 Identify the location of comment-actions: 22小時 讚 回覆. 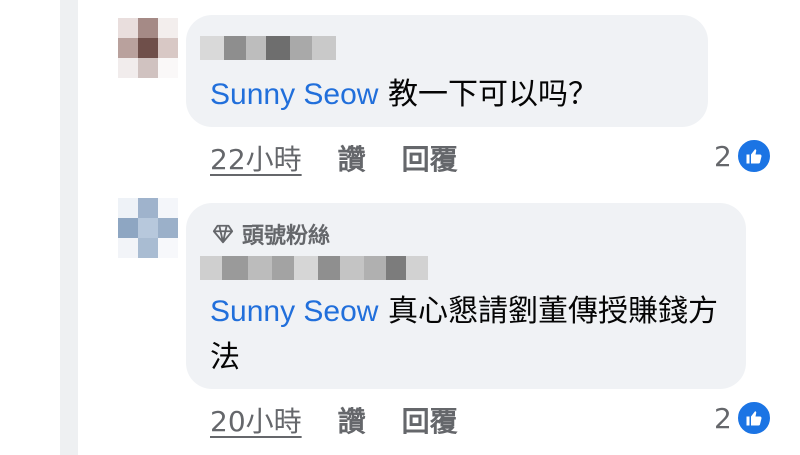
(334, 158).